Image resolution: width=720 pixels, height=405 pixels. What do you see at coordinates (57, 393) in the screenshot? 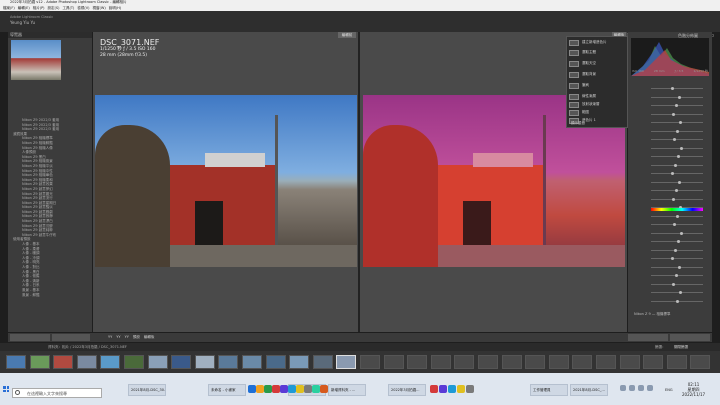
I see `taskbar-search-input: 在這裡輸入文字來搜尋` at bounding box center [57, 393].